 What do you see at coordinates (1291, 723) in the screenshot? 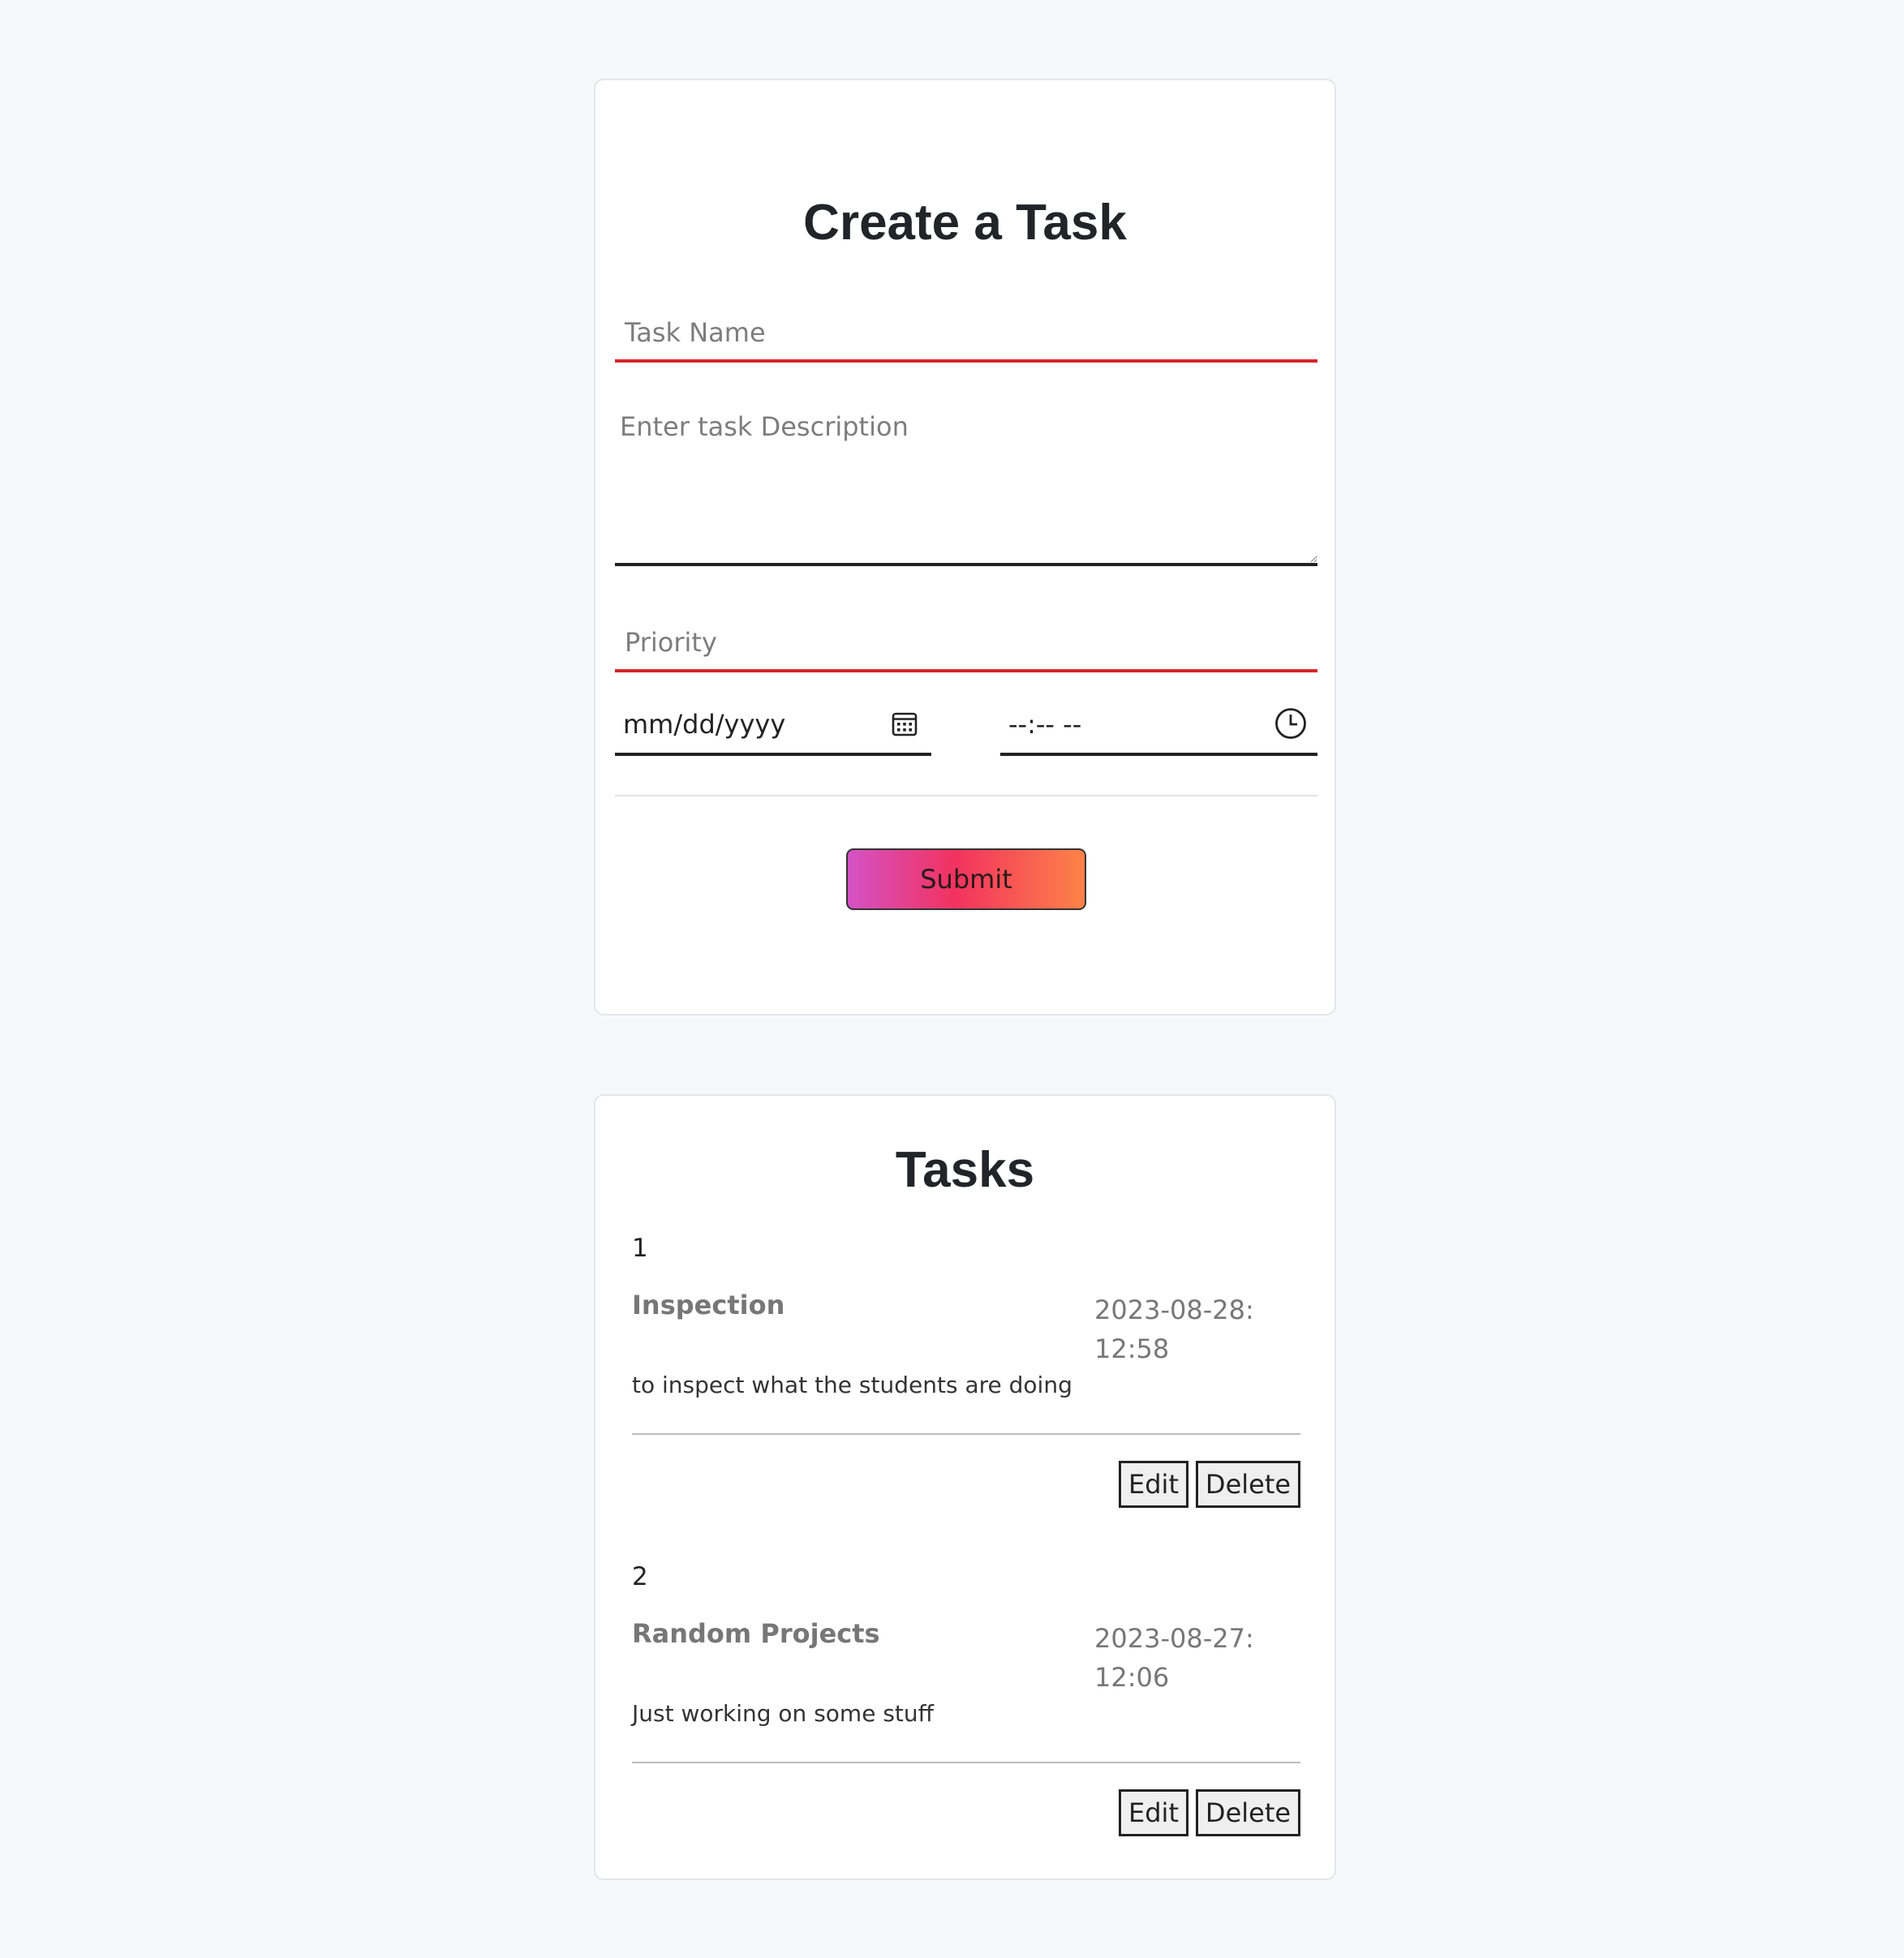
I see `clock-icon` at bounding box center [1291, 723].